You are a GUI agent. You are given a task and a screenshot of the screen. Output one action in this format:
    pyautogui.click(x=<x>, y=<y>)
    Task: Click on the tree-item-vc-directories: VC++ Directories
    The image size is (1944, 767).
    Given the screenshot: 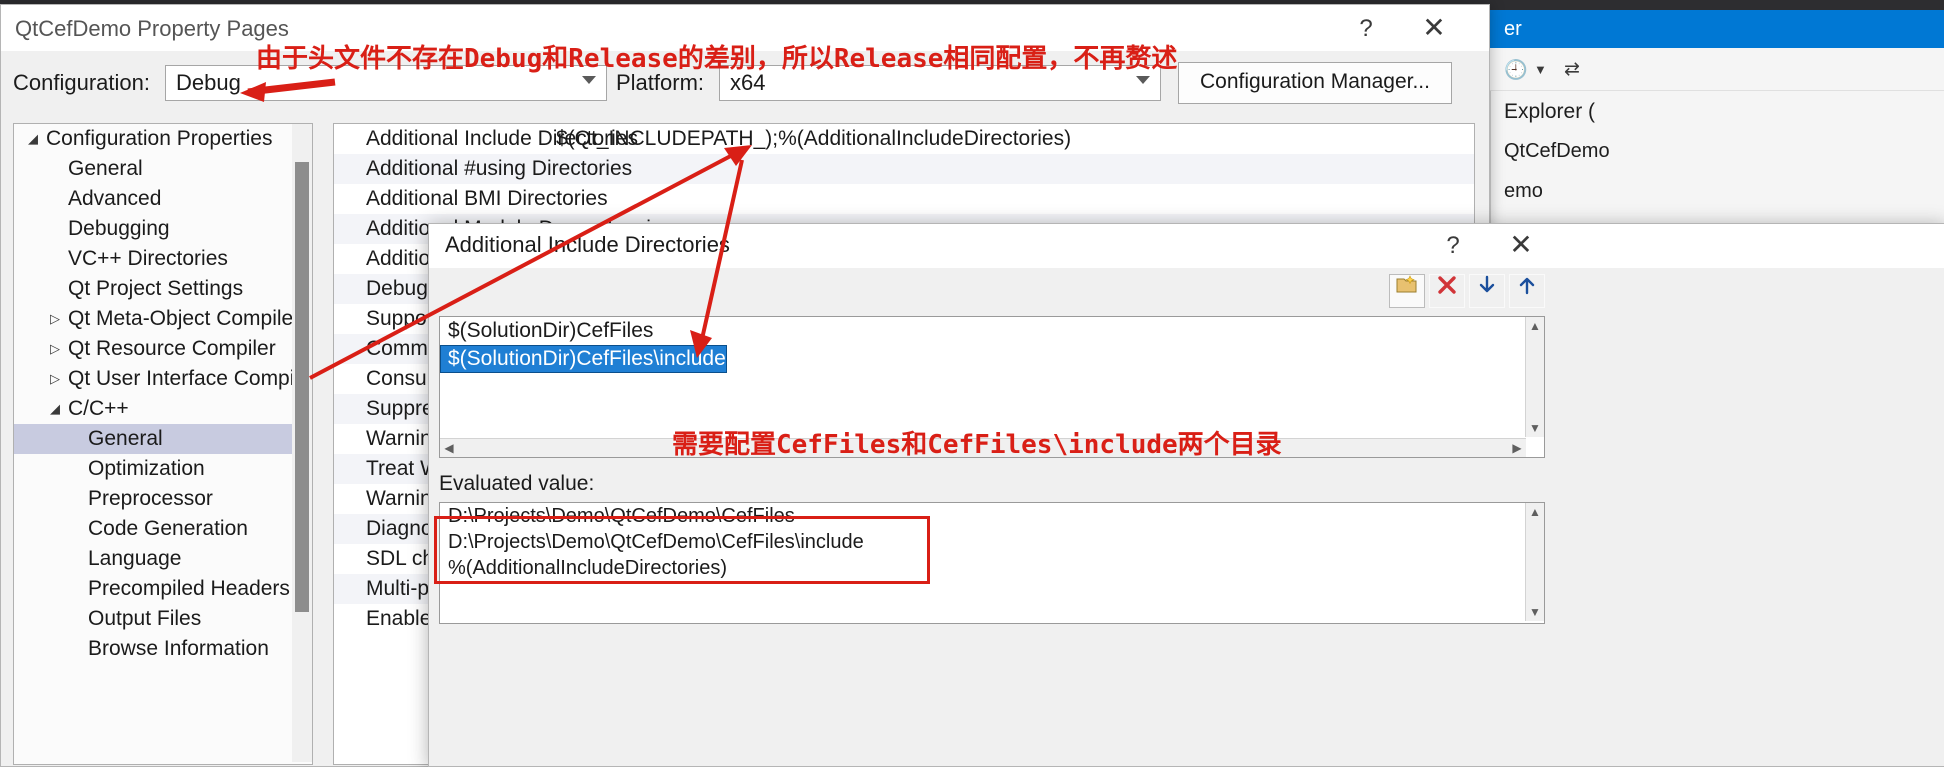 What is the action you would take?
    pyautogui.click(x=163, y=259)
    